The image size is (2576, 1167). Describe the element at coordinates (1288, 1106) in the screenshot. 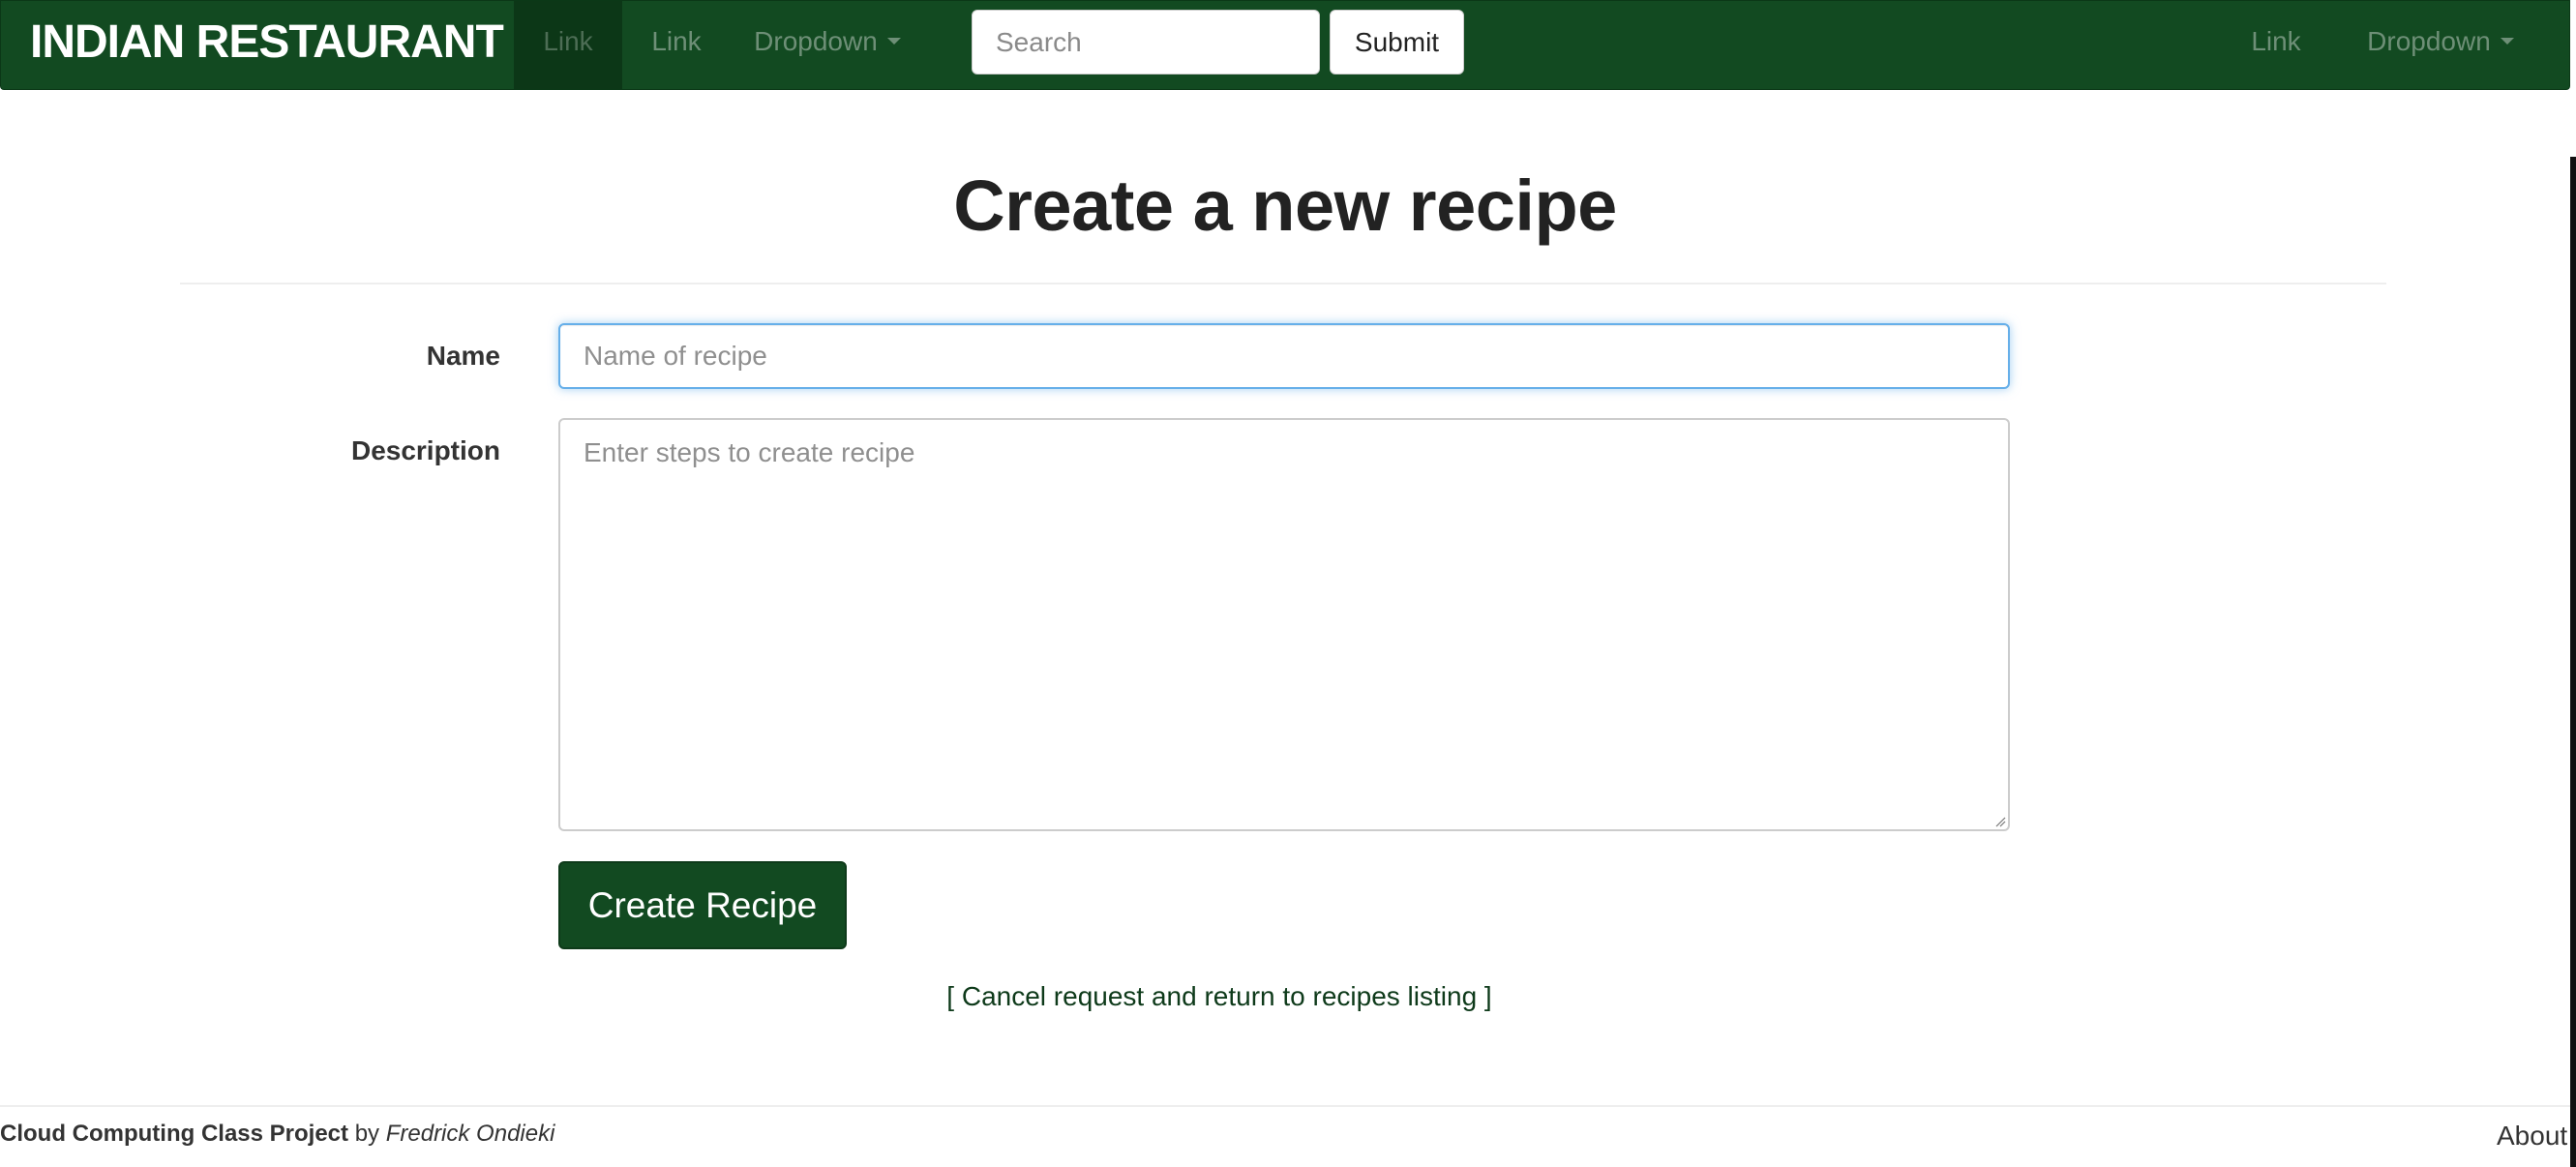

I see `footer-divider` at that location.